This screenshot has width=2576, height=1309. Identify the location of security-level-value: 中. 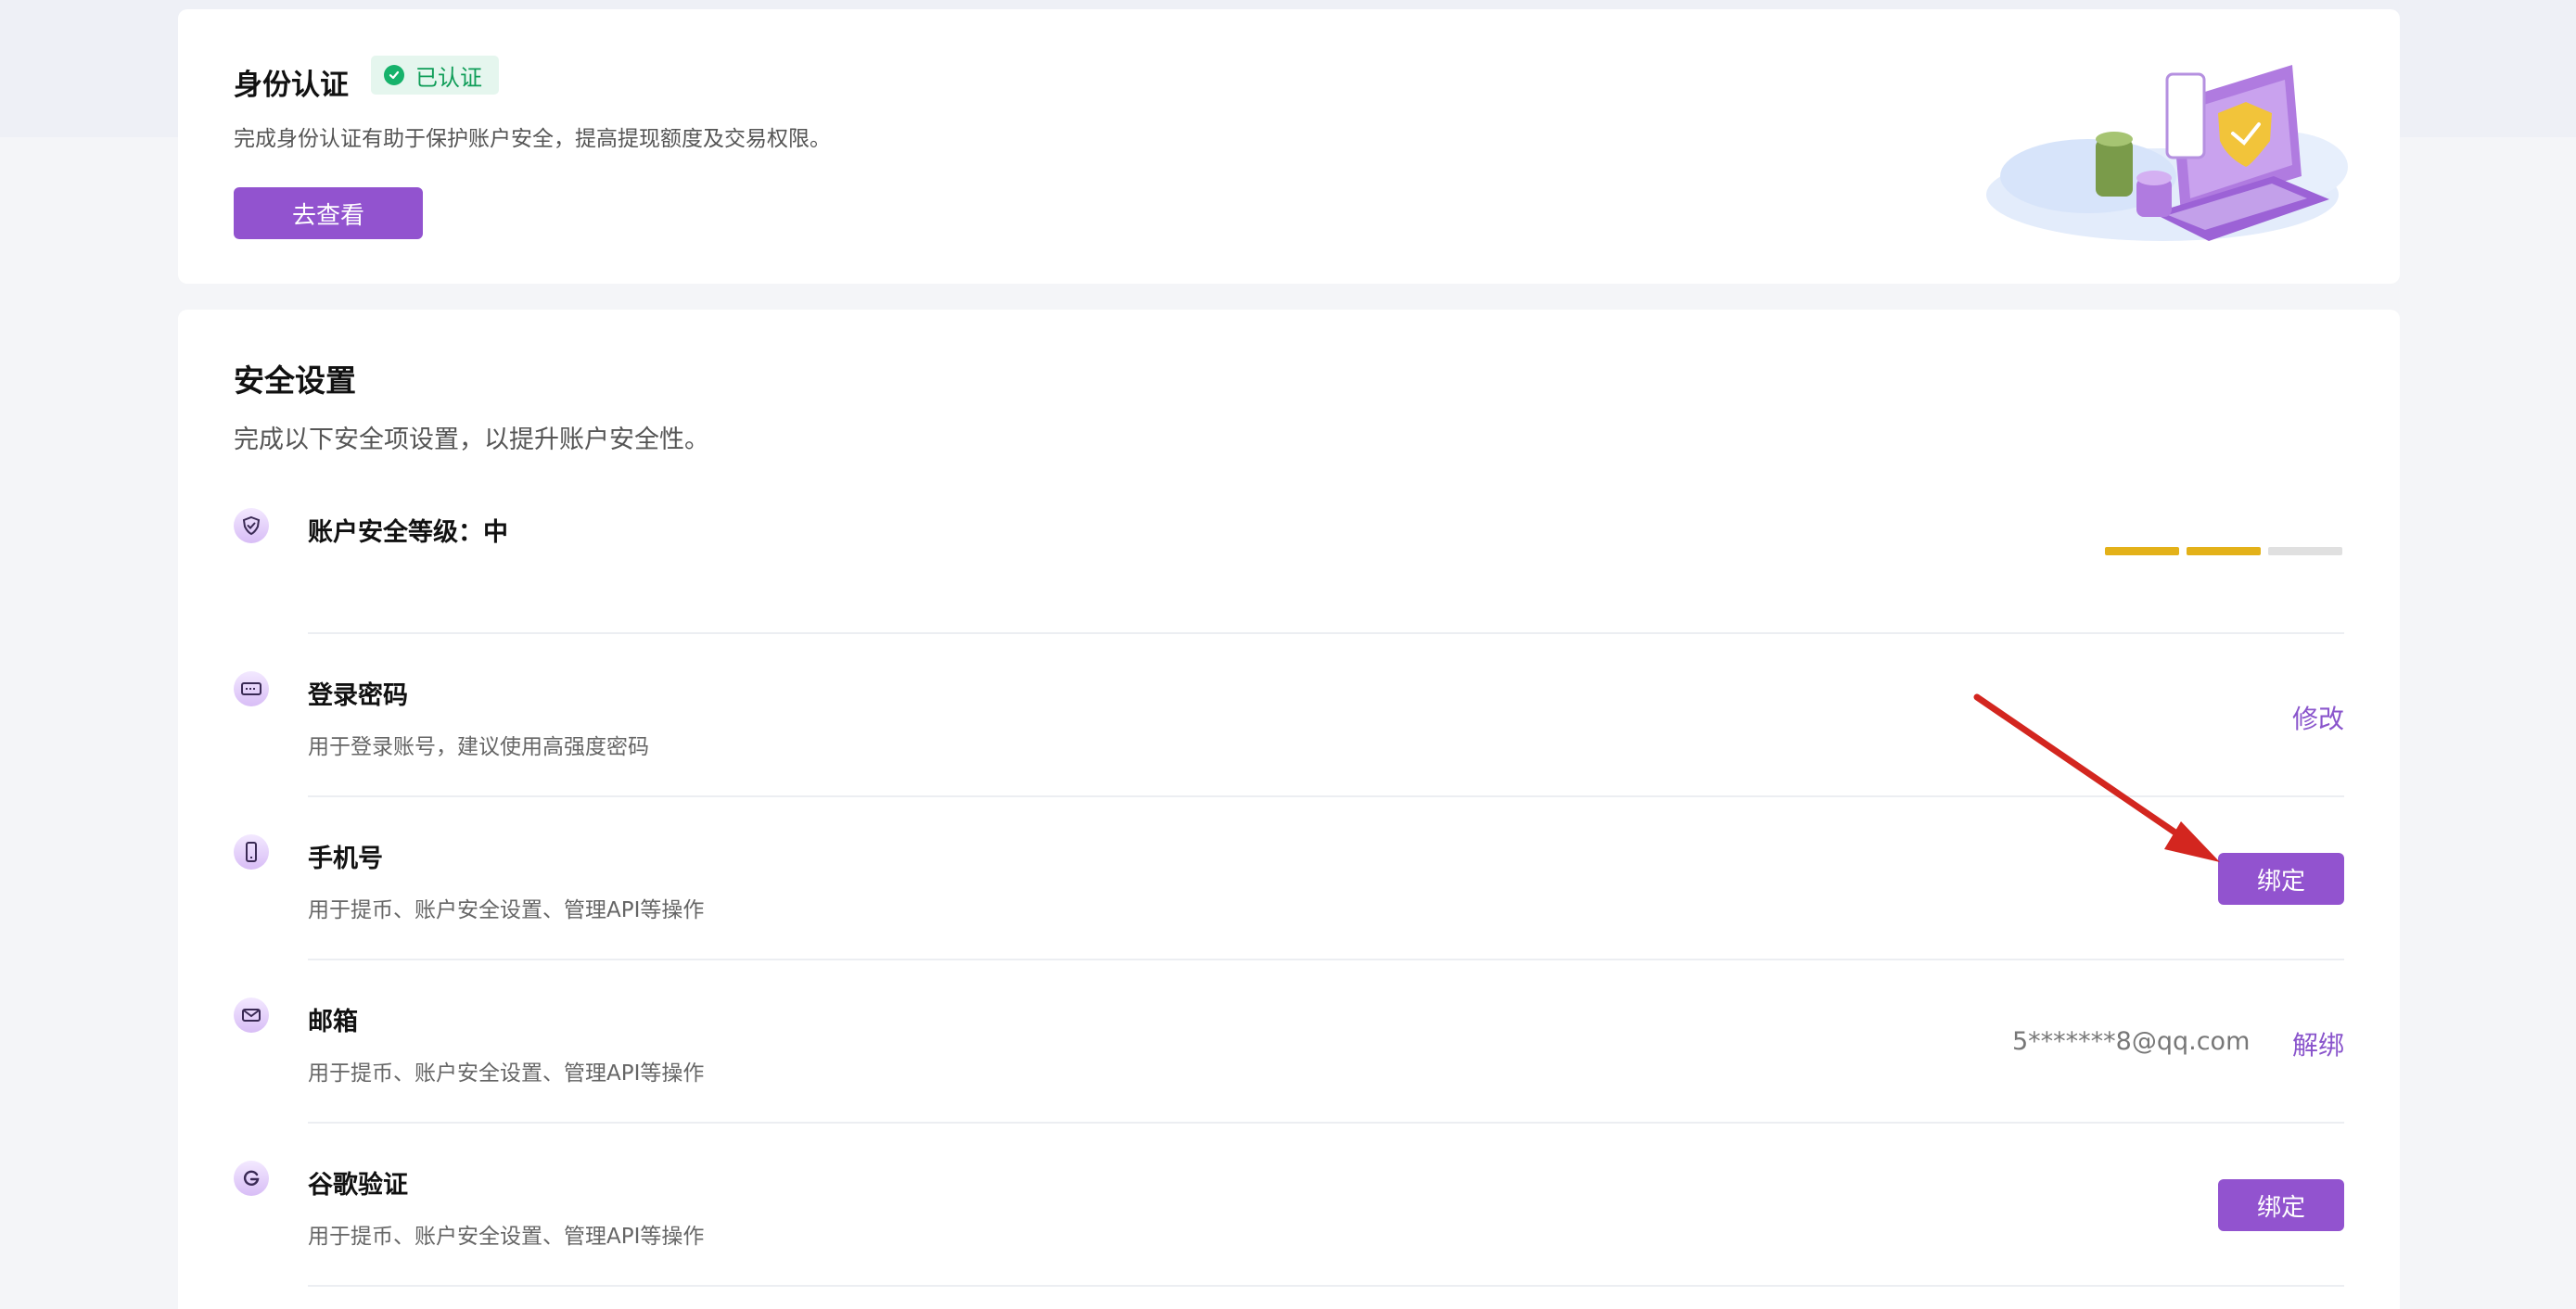
(495, 532).